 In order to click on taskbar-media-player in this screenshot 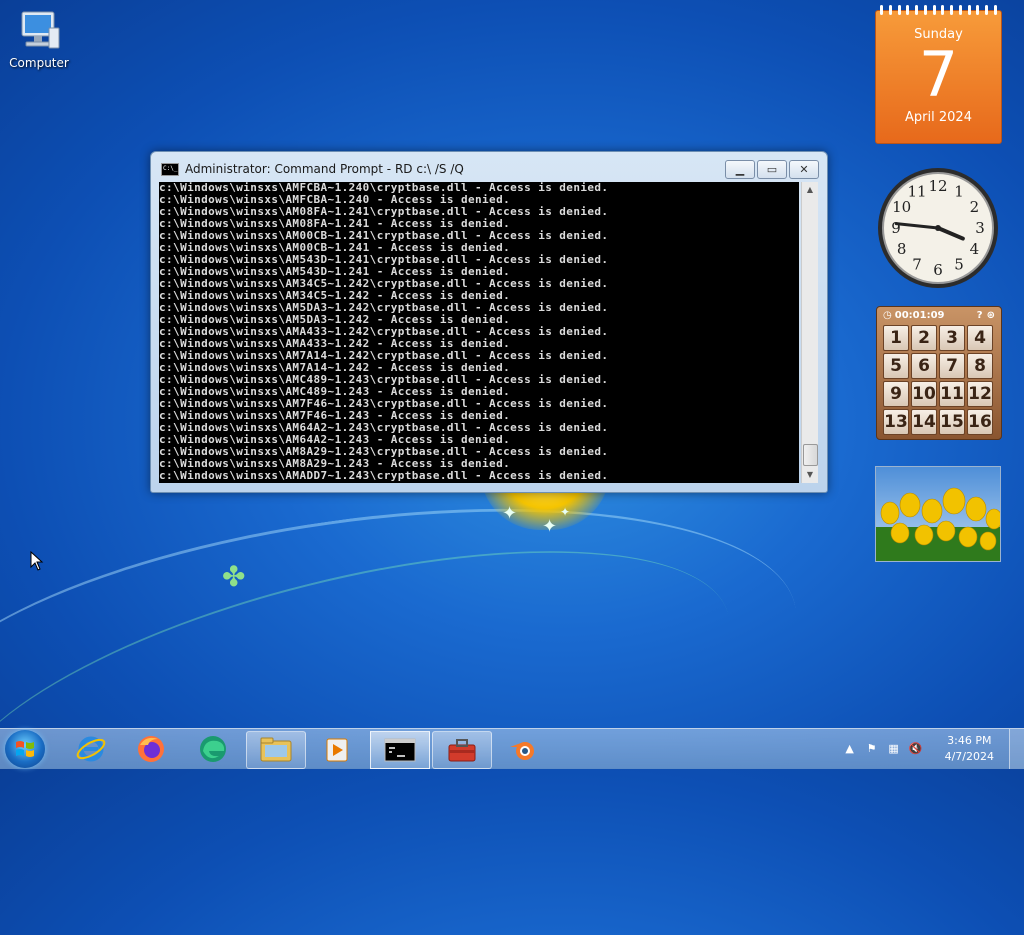, I will do `click(337, 749)`.